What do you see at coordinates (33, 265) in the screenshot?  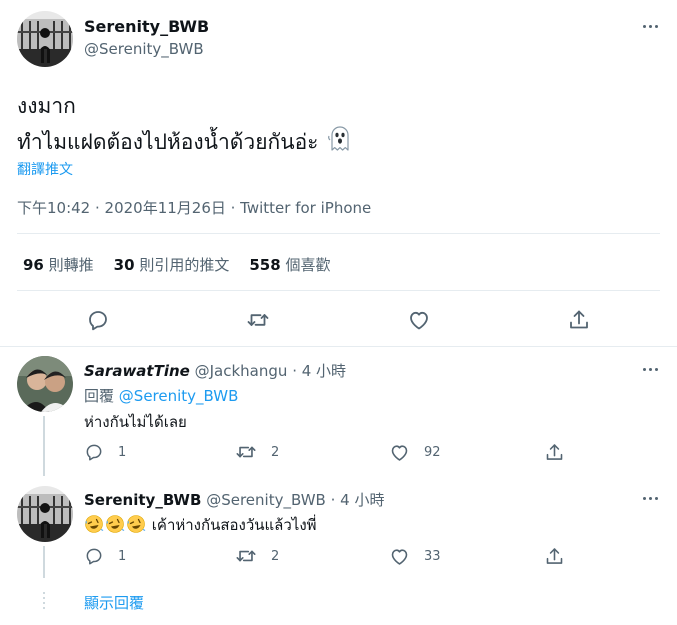 I see `retweets-count: 96` at bounding box center [33, 265].